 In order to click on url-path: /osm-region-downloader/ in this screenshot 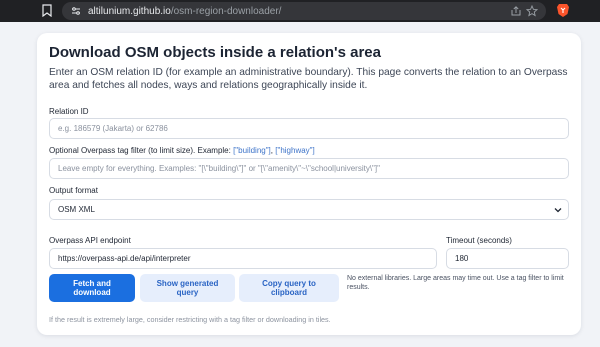, I will do `click(226, 11)`.